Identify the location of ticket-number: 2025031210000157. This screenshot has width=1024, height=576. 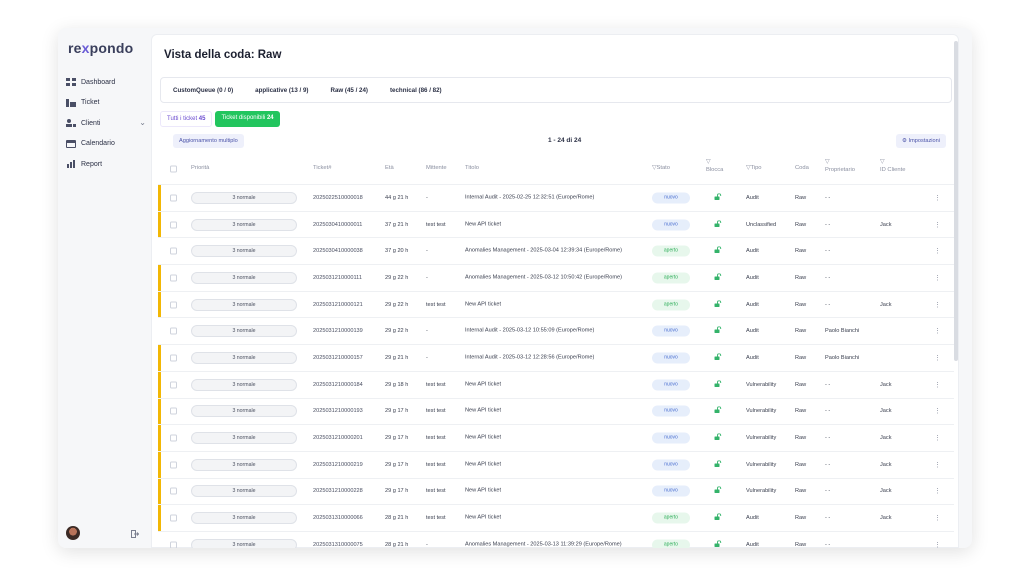
(338, 358).